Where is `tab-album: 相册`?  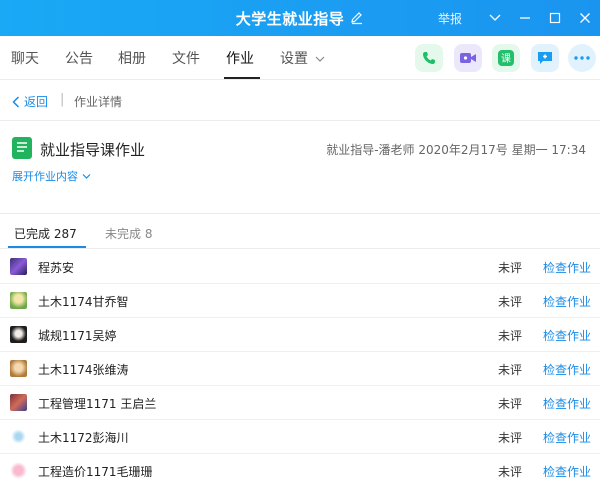 tab-album: 相册 is located at coordinates (132, 58).